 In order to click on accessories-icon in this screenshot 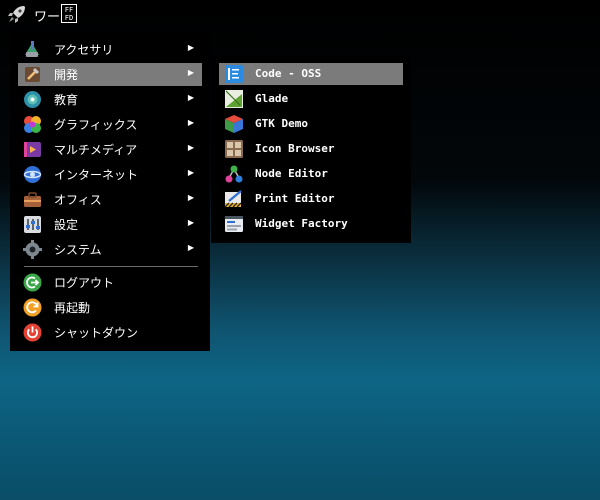, I will do `click(32, 49)`.